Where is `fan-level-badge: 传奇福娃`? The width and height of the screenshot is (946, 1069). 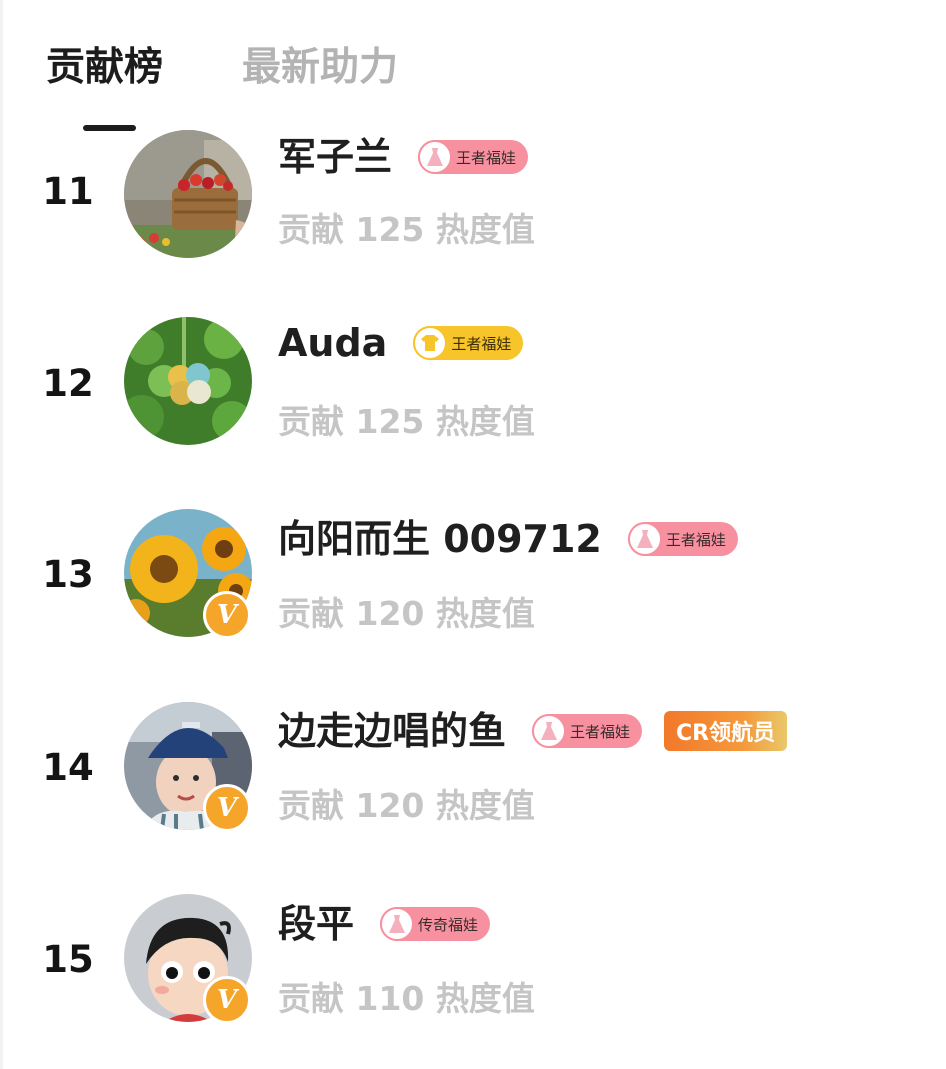 fan-level-badge: 传奇福娃 is located at coordinates (435, 924).